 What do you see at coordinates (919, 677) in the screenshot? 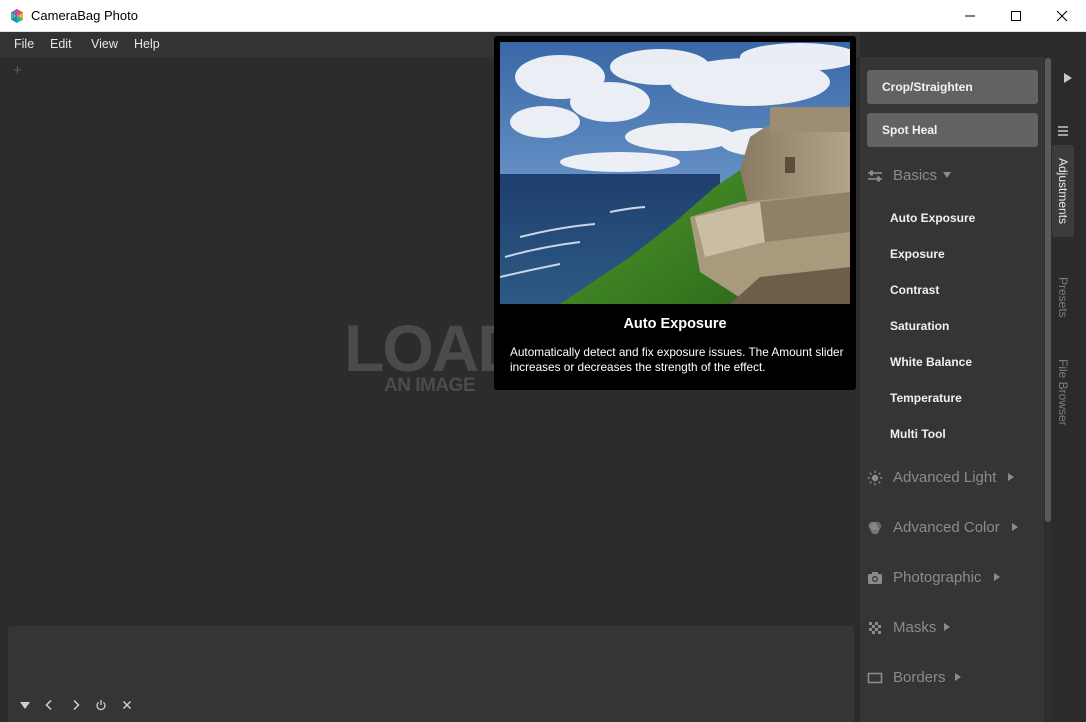
I see `section-borders-label: Borders` at bounding box center [919, 677].